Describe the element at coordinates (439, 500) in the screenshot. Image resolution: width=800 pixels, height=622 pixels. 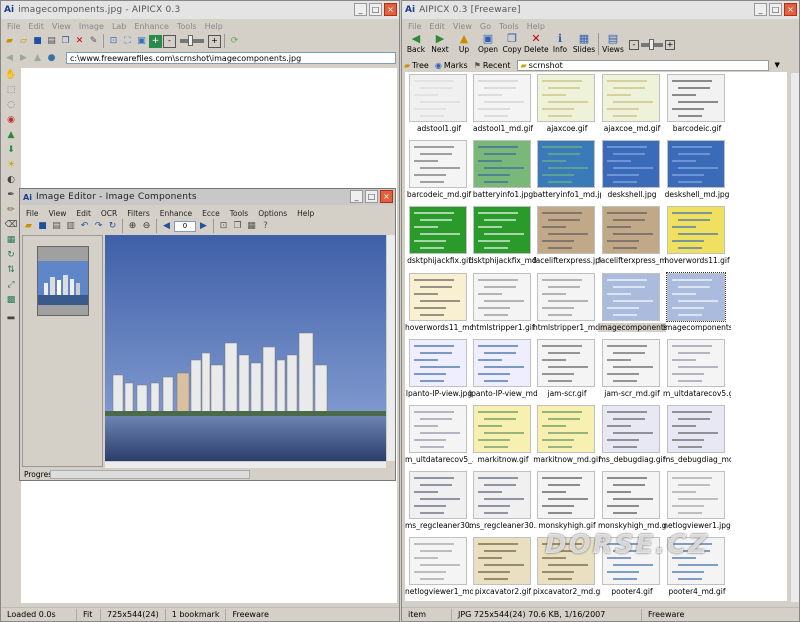
I see `thumbnail-item: ms_regcleaner30.gif` at that location.